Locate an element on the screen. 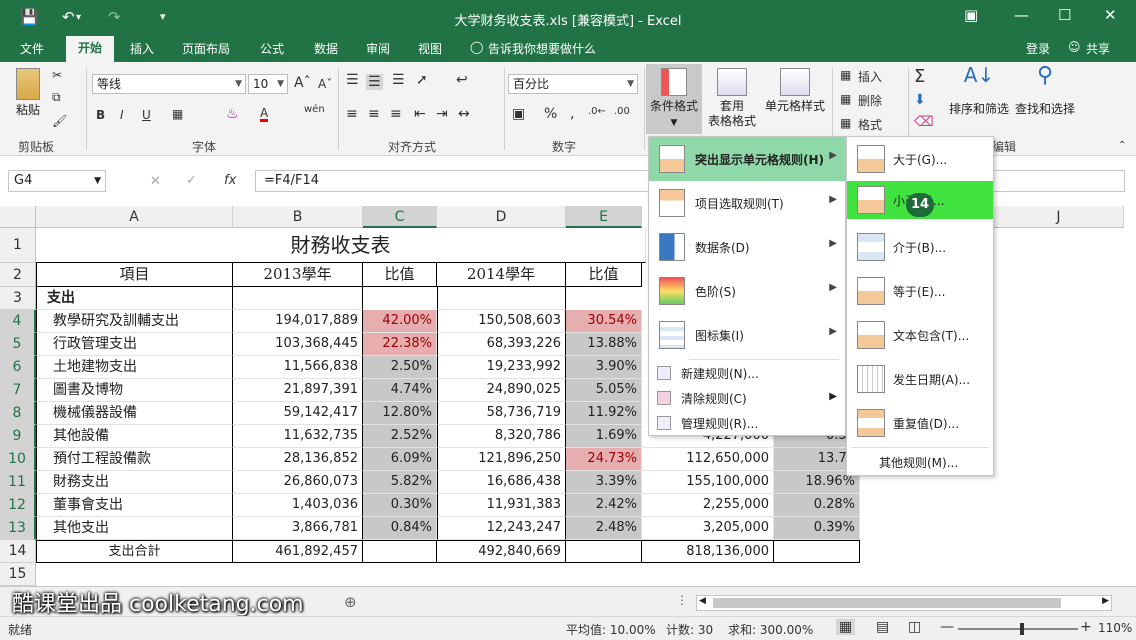  value-cell: 22.38% is located at coordinates (400, 344).